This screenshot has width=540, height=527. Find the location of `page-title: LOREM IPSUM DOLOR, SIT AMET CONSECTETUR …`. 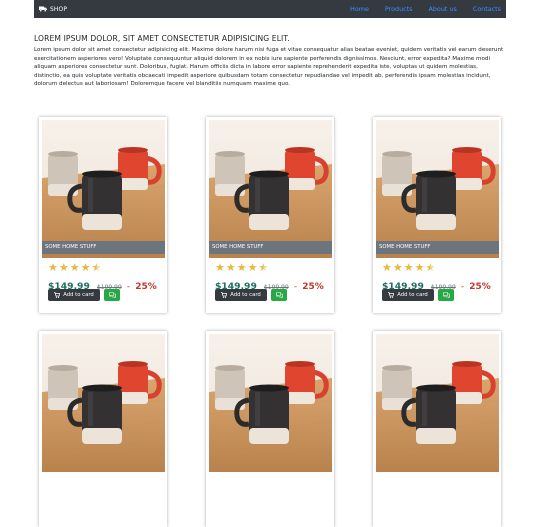

page-title: LOREM IPSUM DOLOR, SIT AMET CONSECTETUR … is located at coordinates (162, 38).